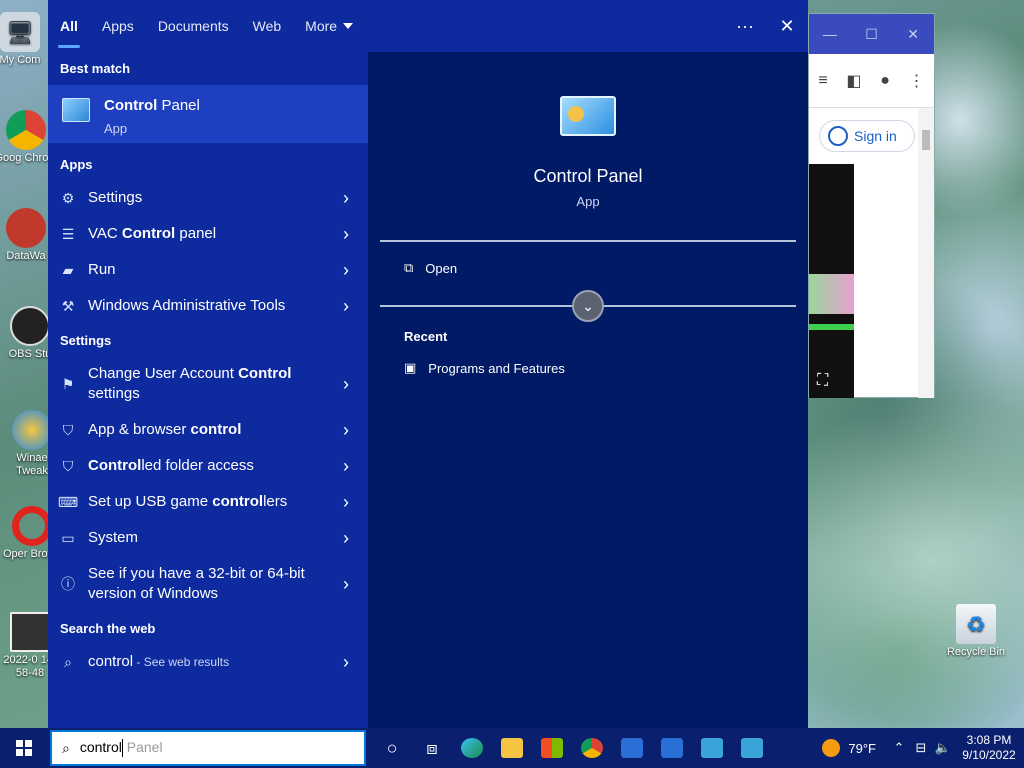 The height and width of the screenshot is (768, 1024). I want to click on search-web-header: Search the web, so click(108, 628).